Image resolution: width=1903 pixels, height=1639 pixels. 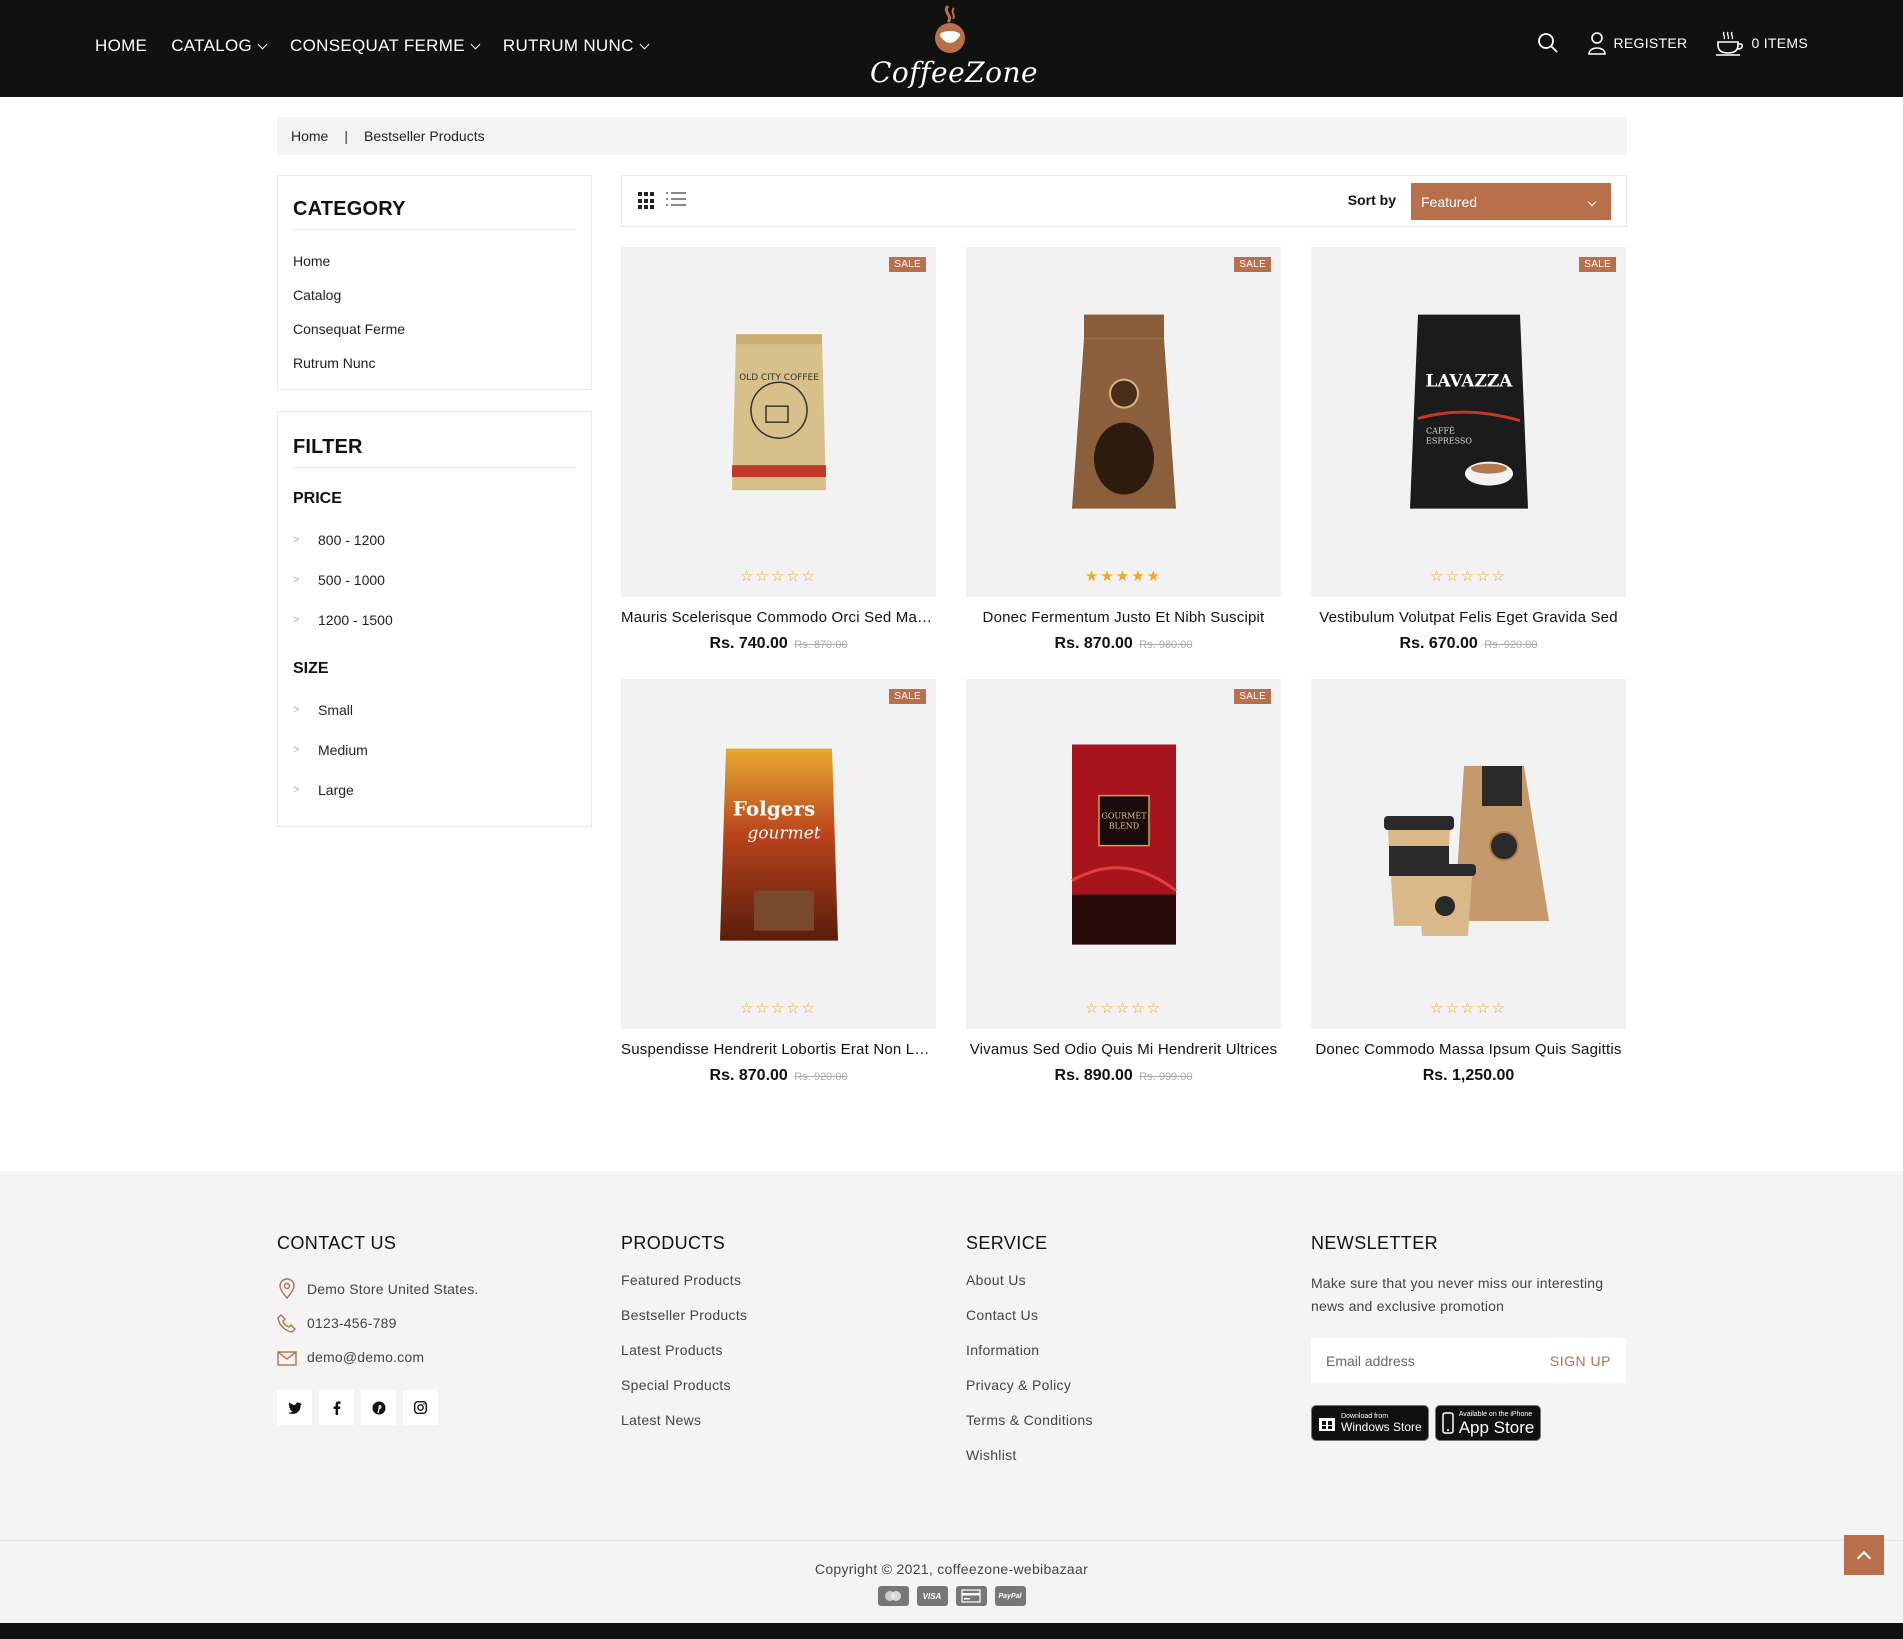 What do you see at coordinates (309, 136) in the screenshot?
I see `breadcrumb-home: Home` at bounding box center [309, 136].